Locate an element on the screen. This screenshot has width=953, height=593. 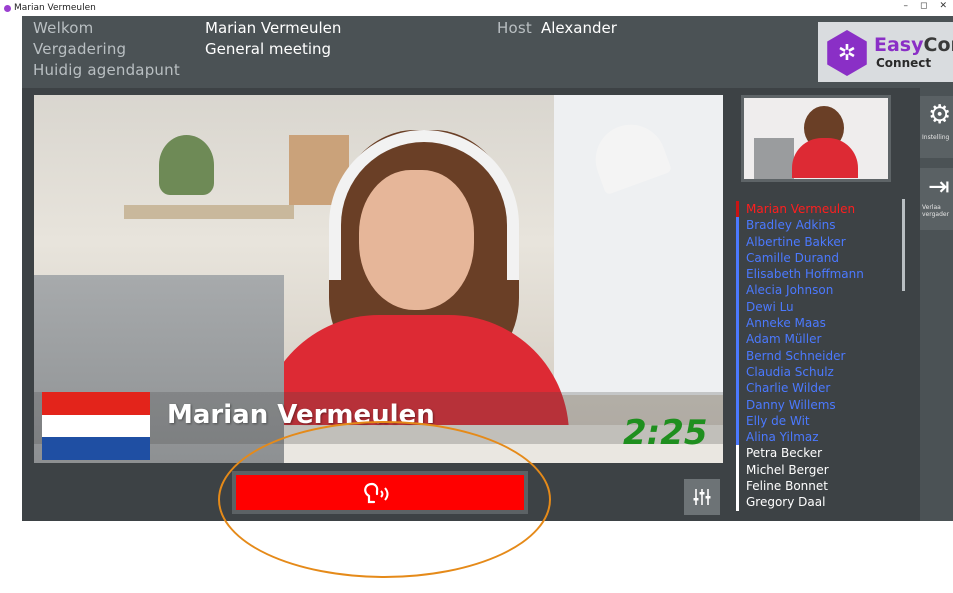
speaker-headphones is located at coordinates (424, 205).